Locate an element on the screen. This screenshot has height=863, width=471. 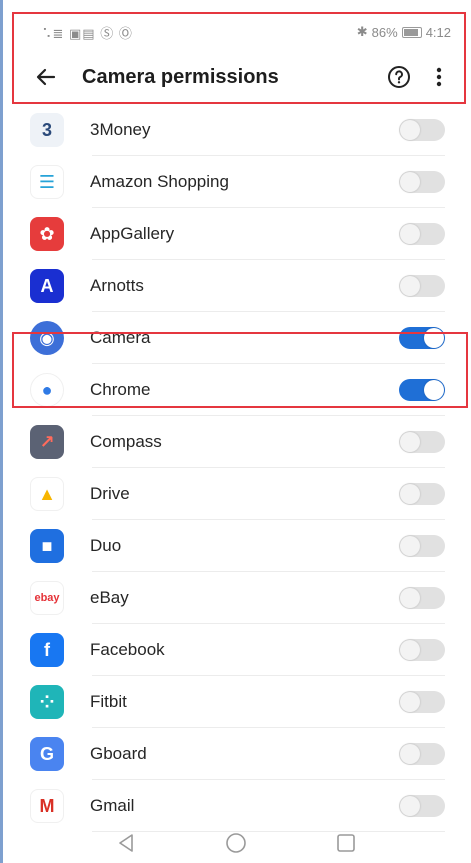
status-time: 4:12 is located at coordinates (438, 32).